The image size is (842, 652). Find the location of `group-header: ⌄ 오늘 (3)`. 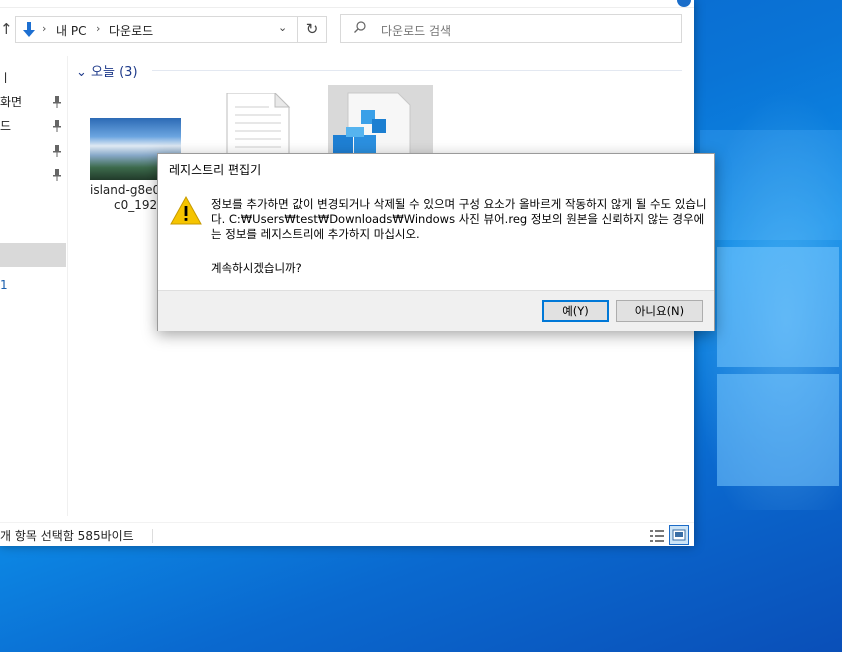

group-header: ⌄ 오늘 (3) is located at coordinates (107, 70).